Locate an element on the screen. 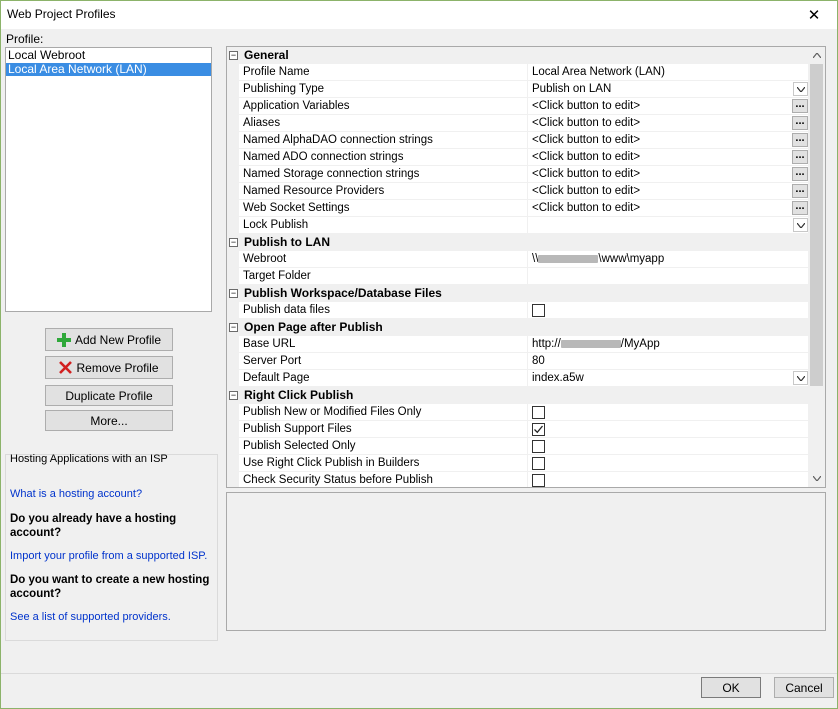  grid-row-publishing-type: Publishing Type Publish on LAN is located at coordinates (524, 89).